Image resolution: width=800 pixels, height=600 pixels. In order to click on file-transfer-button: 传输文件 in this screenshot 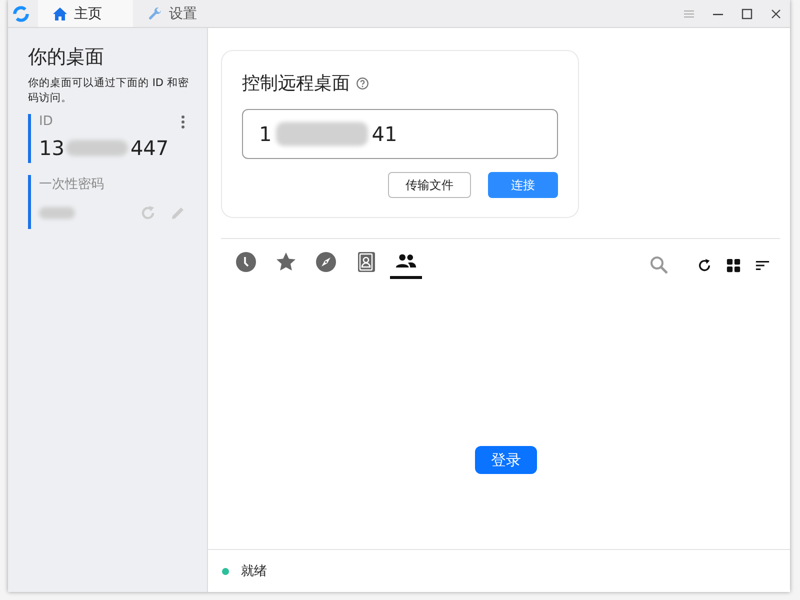, I will do `click(429, 185)`.